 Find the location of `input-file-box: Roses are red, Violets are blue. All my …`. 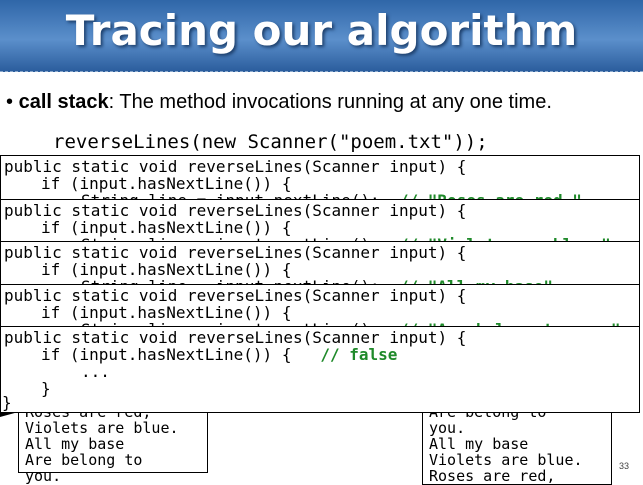

input-file-box: Roses are red, Violets are blue. All my … is located at coordinates (113, 443).